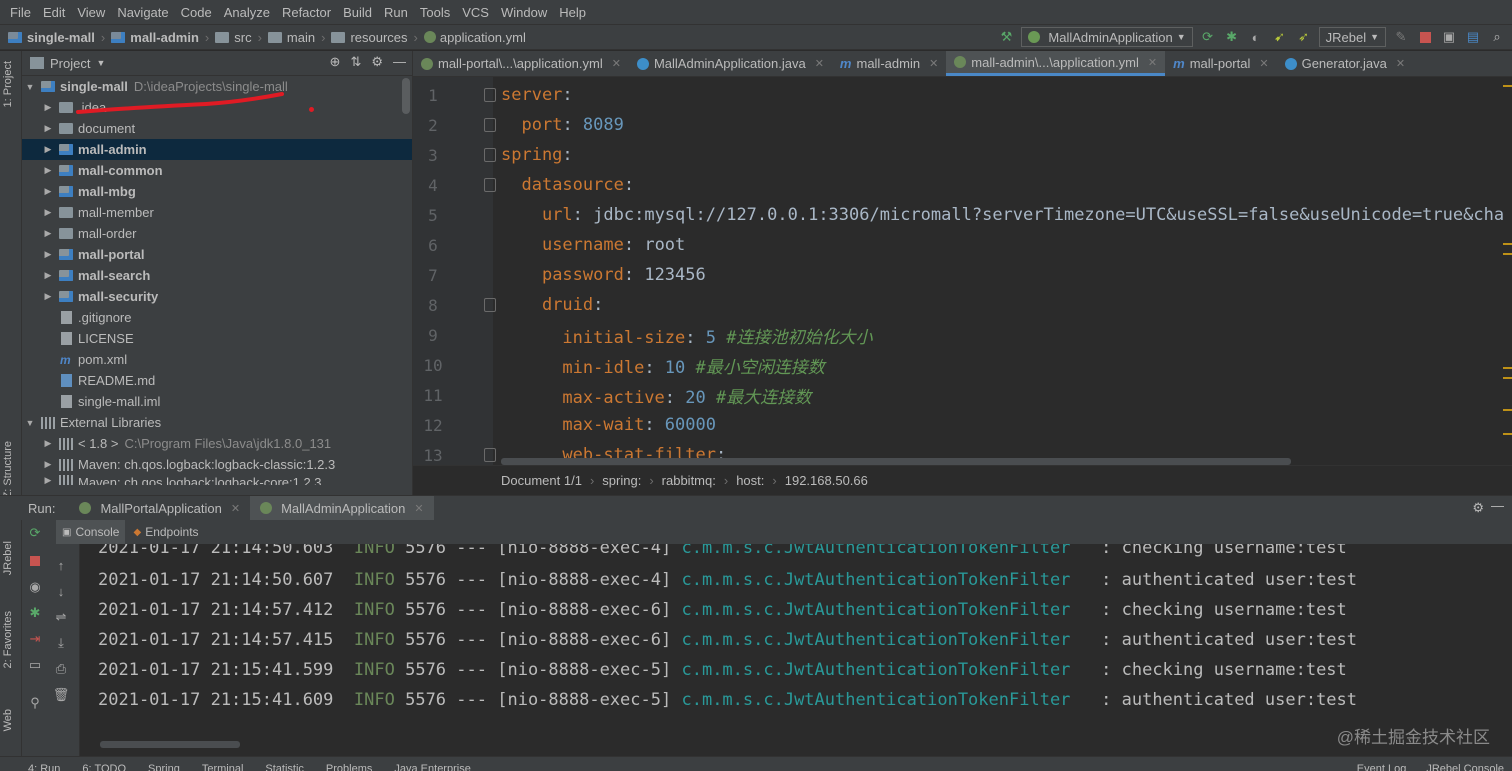  Describe the element at coordinates (217, 401) in the screenshot. I see `tree-item-iml: single-mall.iml` at that location.